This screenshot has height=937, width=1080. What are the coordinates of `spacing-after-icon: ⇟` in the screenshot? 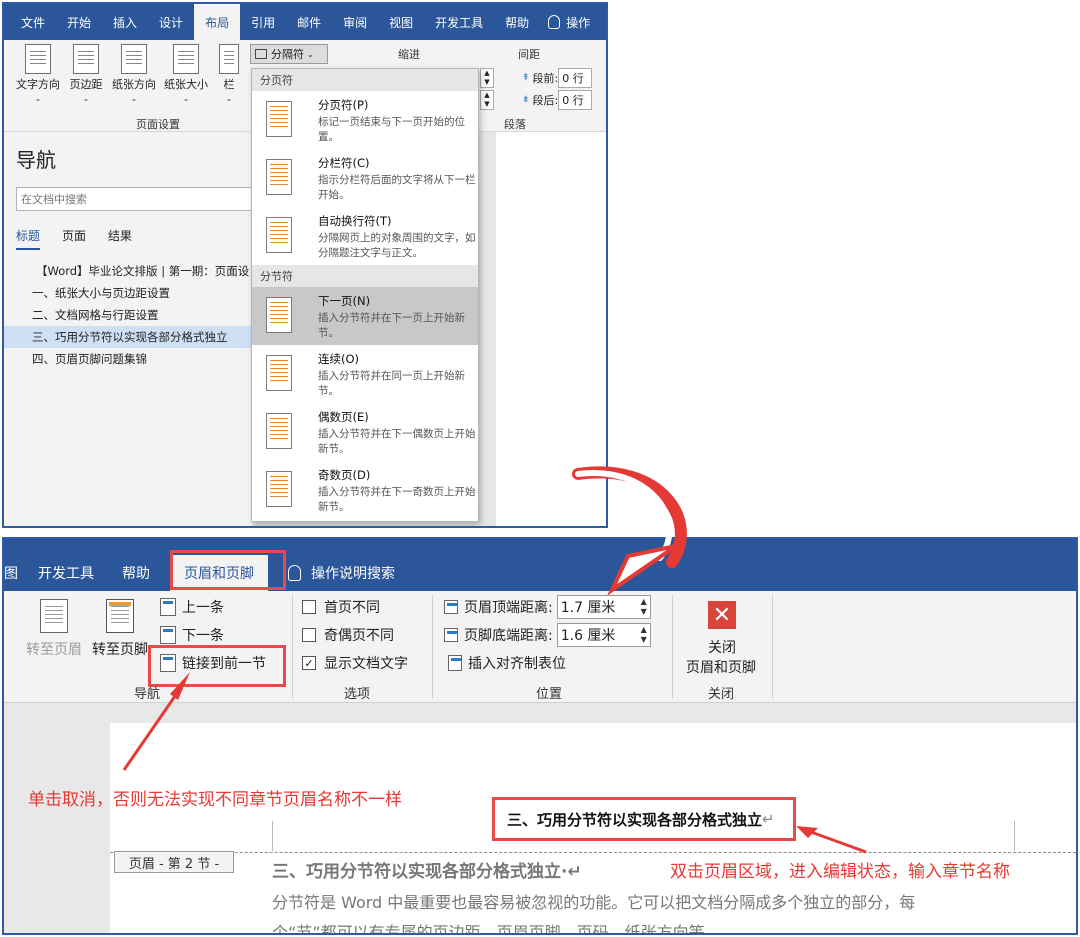 It's located at (526, 100).